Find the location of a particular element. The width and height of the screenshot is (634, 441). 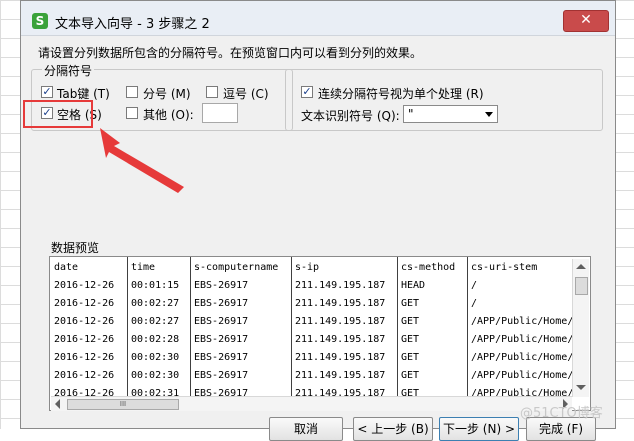

watermark: @51CTO博客 is located at coordinates (561, 413).